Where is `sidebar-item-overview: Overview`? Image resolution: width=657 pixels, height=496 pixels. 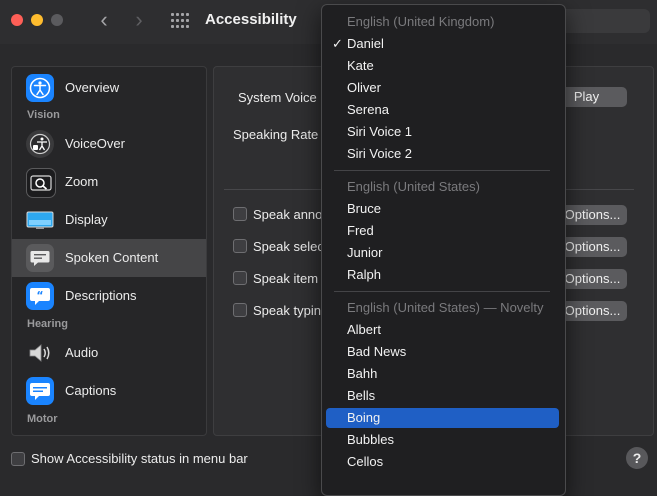 sidebar-item-overview: Overview is located at coordinates (109, 88).